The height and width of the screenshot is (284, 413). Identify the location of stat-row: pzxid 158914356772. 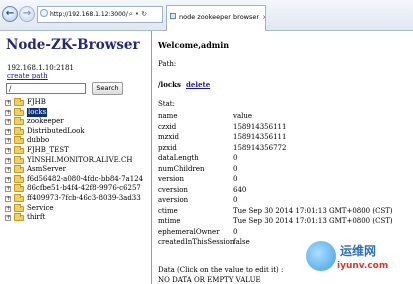
(285, 148).